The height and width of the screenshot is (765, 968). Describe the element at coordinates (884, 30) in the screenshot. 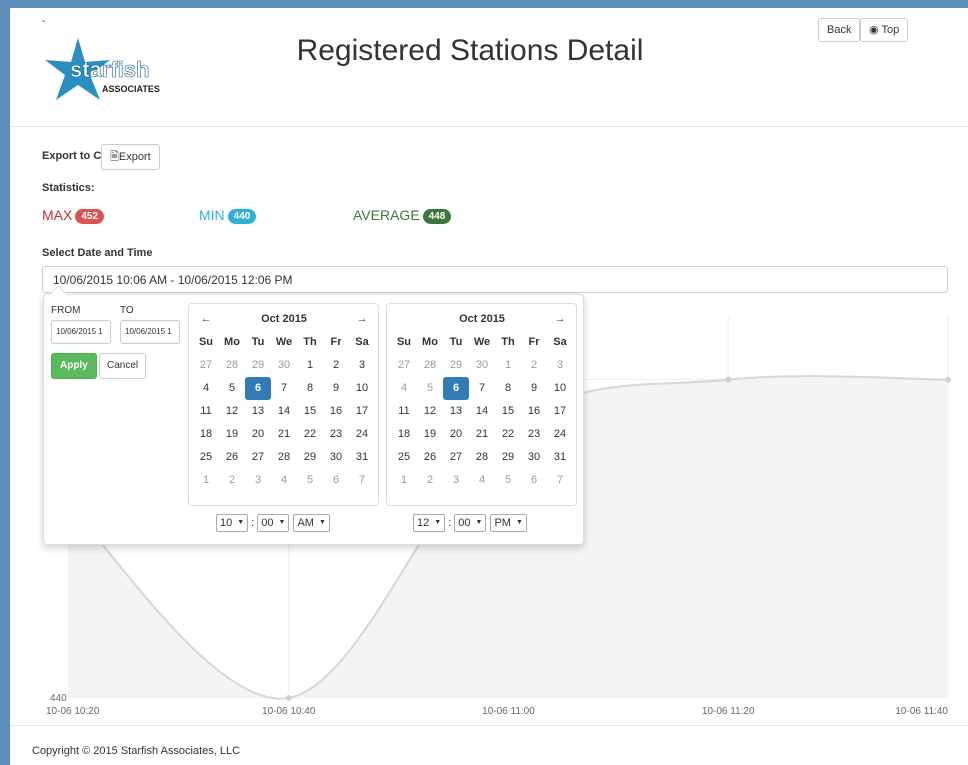

I see `top-button: ◉ Top` at that location.